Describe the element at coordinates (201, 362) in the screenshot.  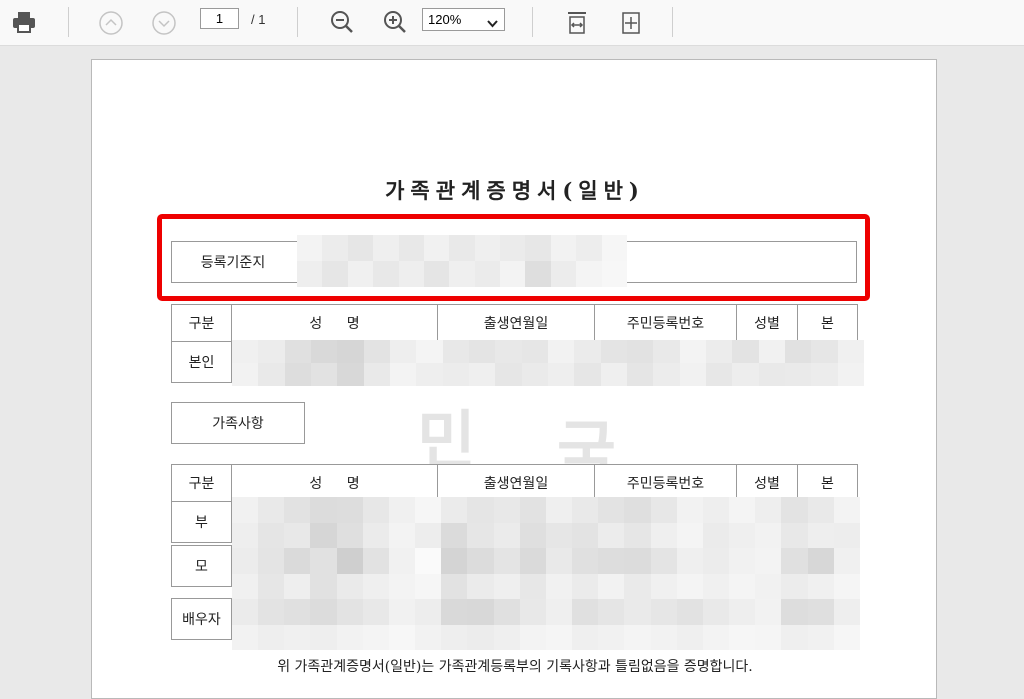
I see `self-row-label: 본인` at that location.